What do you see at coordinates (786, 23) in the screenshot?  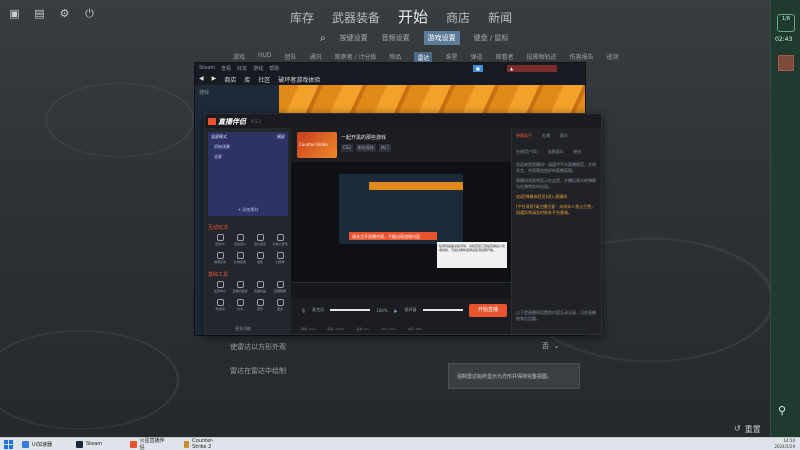 I see `rank-badge: 1/6` at bounding box center [786, 23].